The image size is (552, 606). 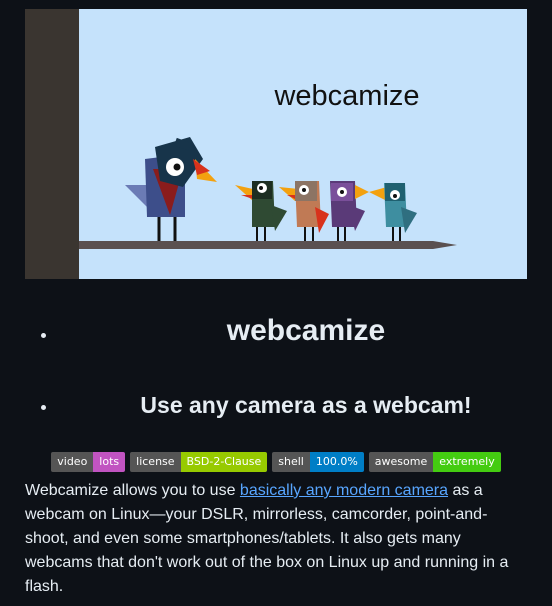 What do you see at coordinates (434, 462) in the screenshot?
I see `badge-awesome: awesome extremely` at bounding box center [434, 462].